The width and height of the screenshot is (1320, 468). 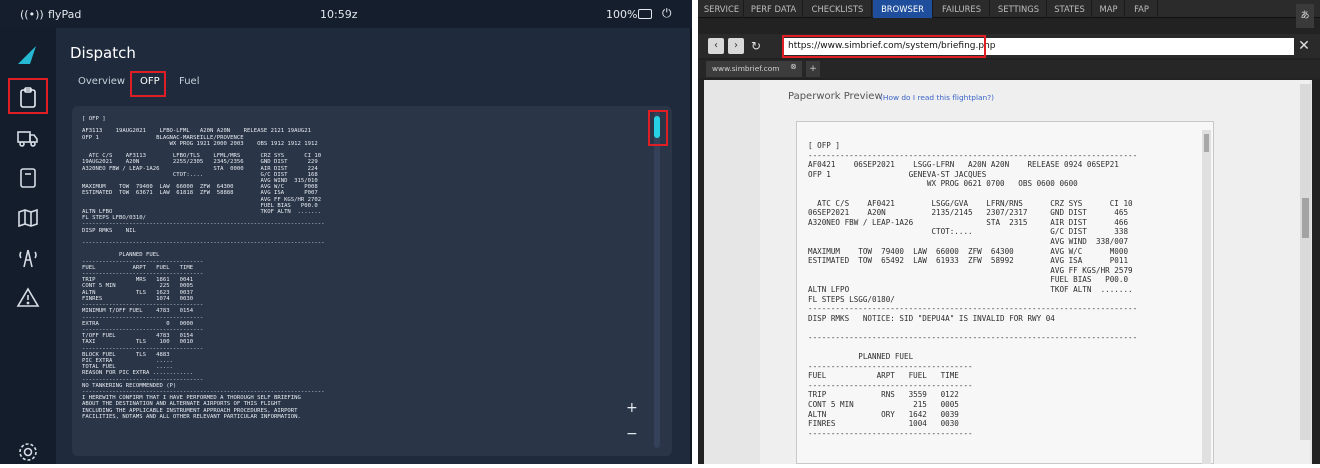 What do you see at coordinates (1109, 9) in the screenshot?
I see `menu-map: MAP` at bounding box center [1109, 9].